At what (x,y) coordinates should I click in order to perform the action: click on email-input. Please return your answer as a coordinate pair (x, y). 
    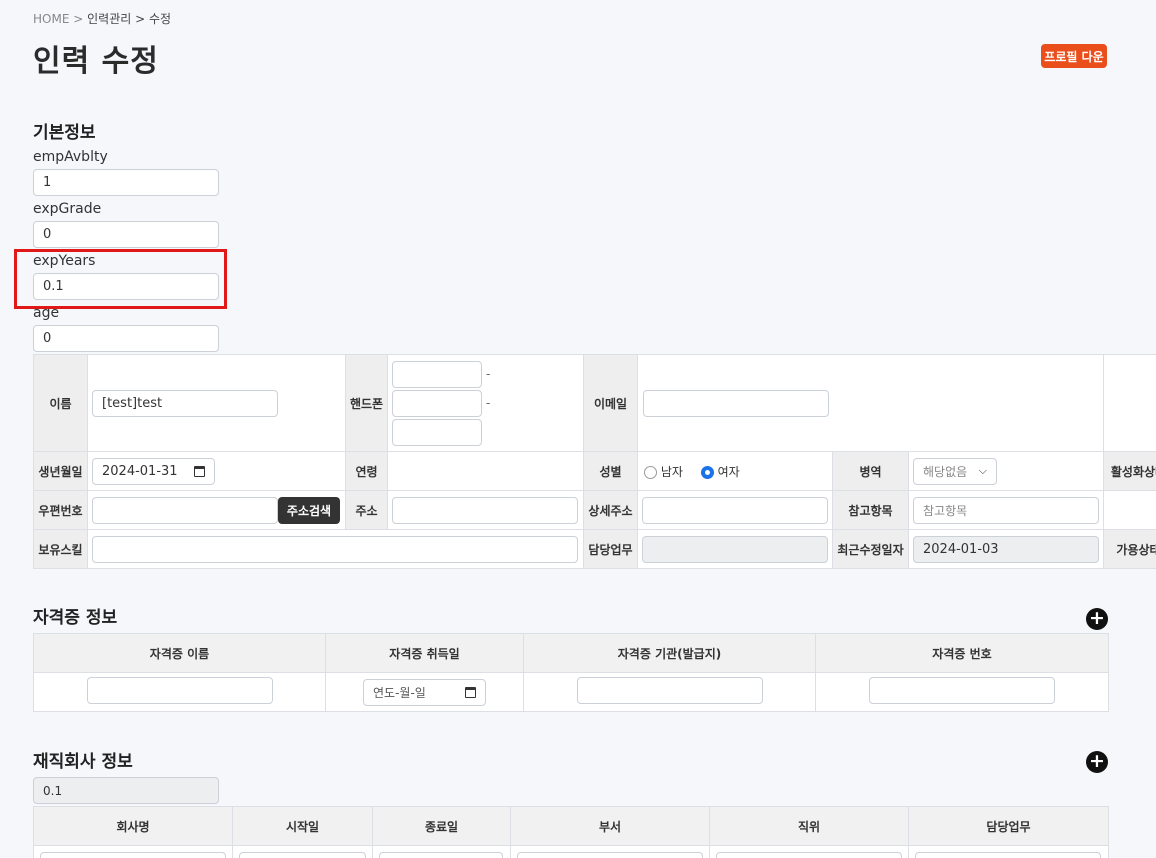
    Looking at the image, I should click on (736, 403).